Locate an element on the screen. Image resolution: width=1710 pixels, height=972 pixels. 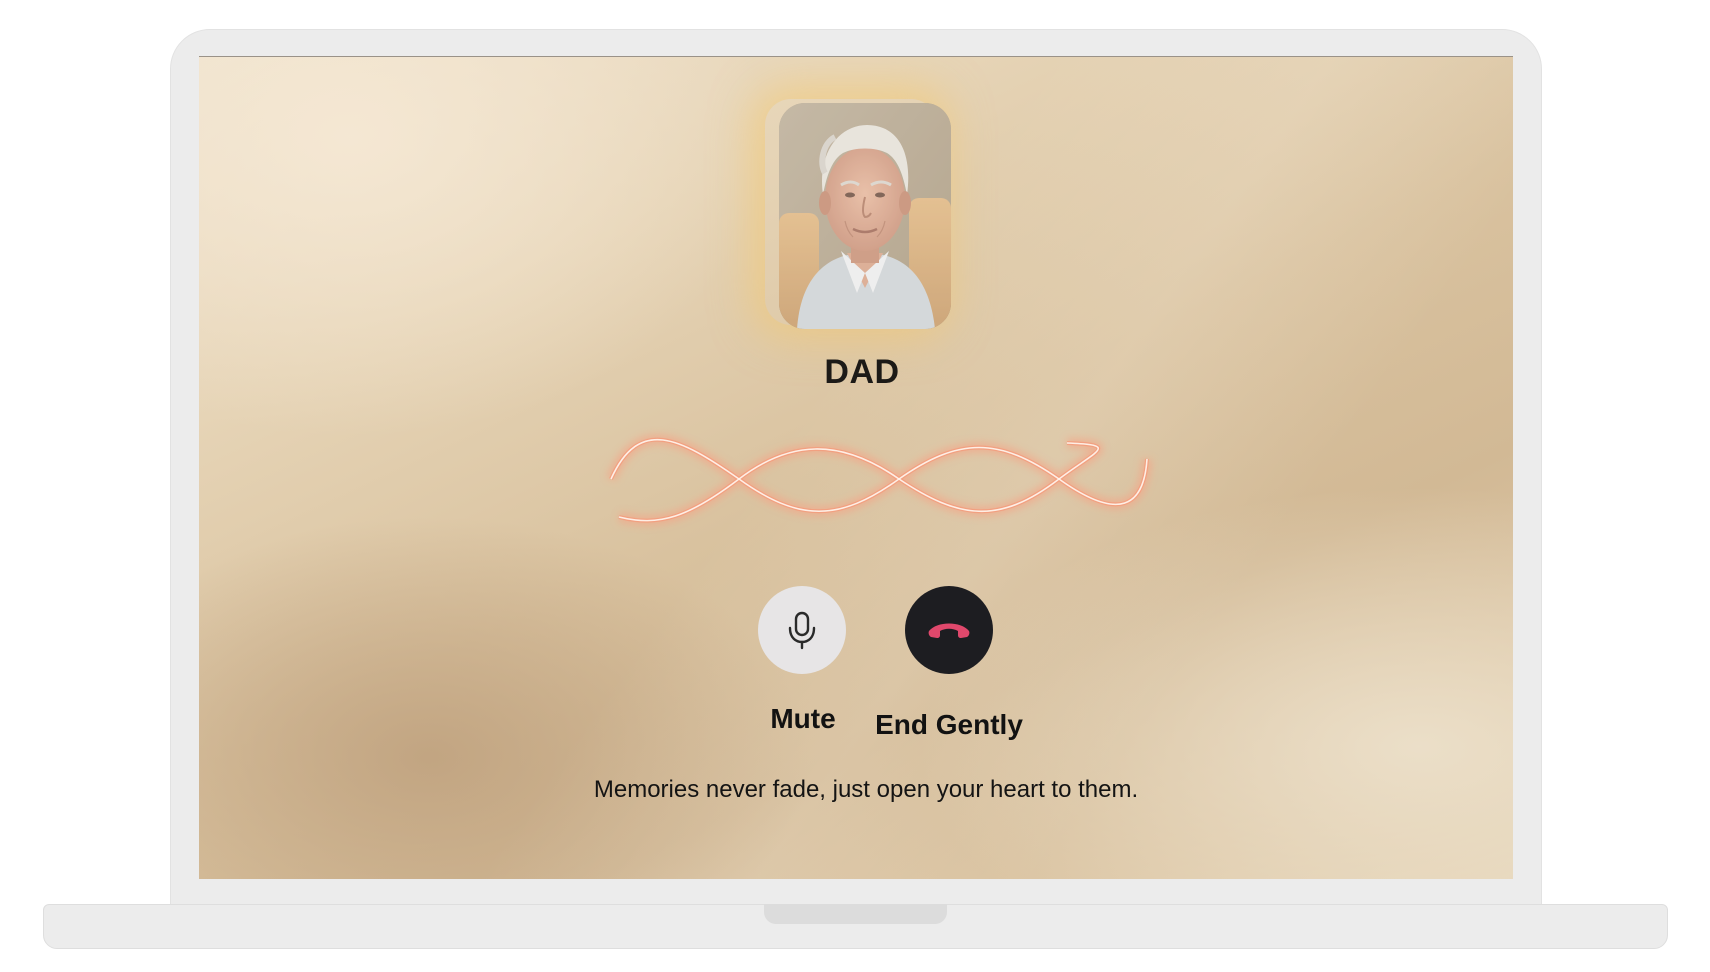
phone-hangup-icon is located at coordinates (949, 630).